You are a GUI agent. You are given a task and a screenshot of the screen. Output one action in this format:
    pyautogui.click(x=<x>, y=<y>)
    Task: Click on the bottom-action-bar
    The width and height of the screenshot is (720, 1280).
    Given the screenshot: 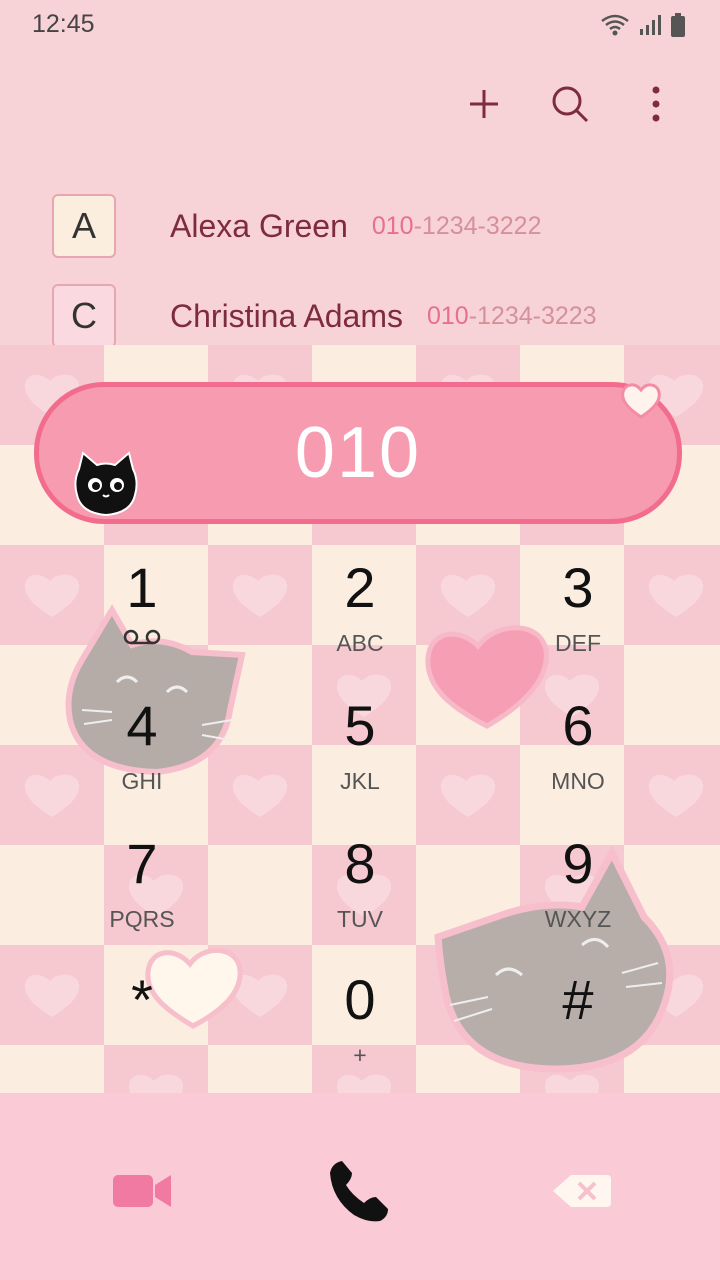 What is the action you would take?
    pyautogui.click(x=360, y=1186)
    